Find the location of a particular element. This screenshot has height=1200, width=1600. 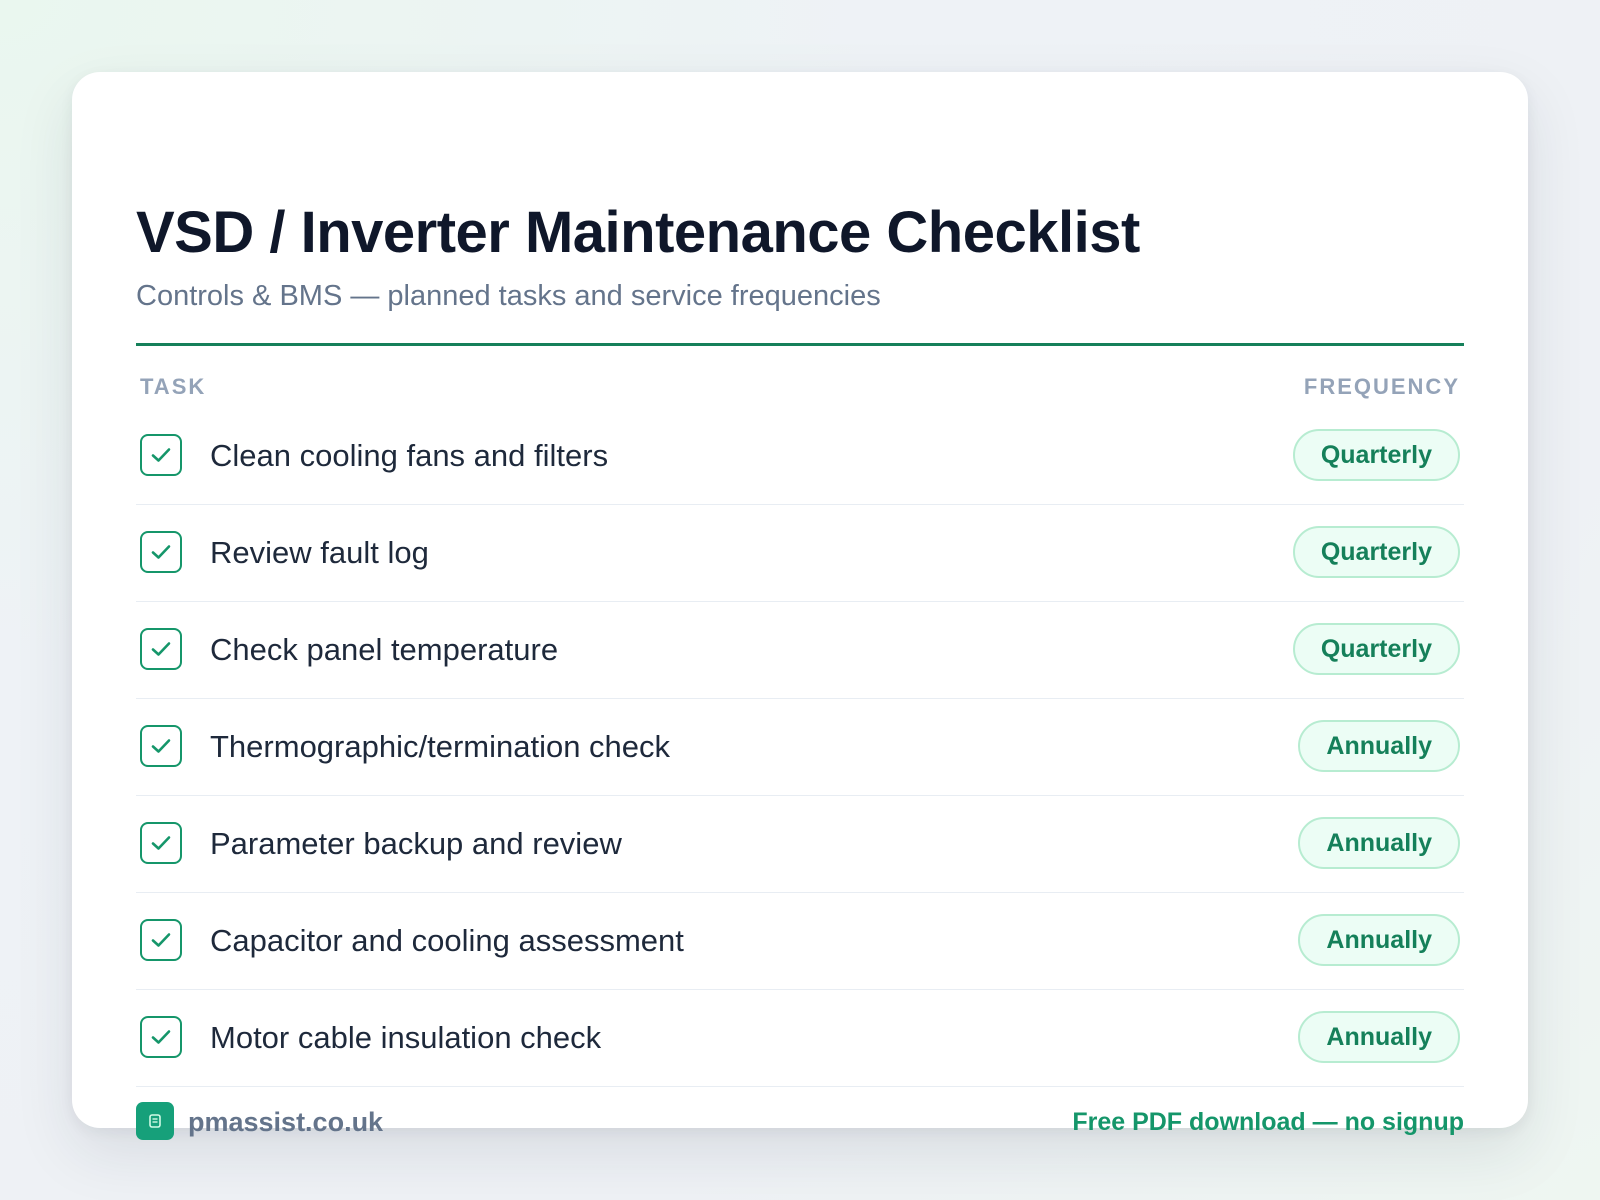

document-icon is located at coordinates (155, 1121).